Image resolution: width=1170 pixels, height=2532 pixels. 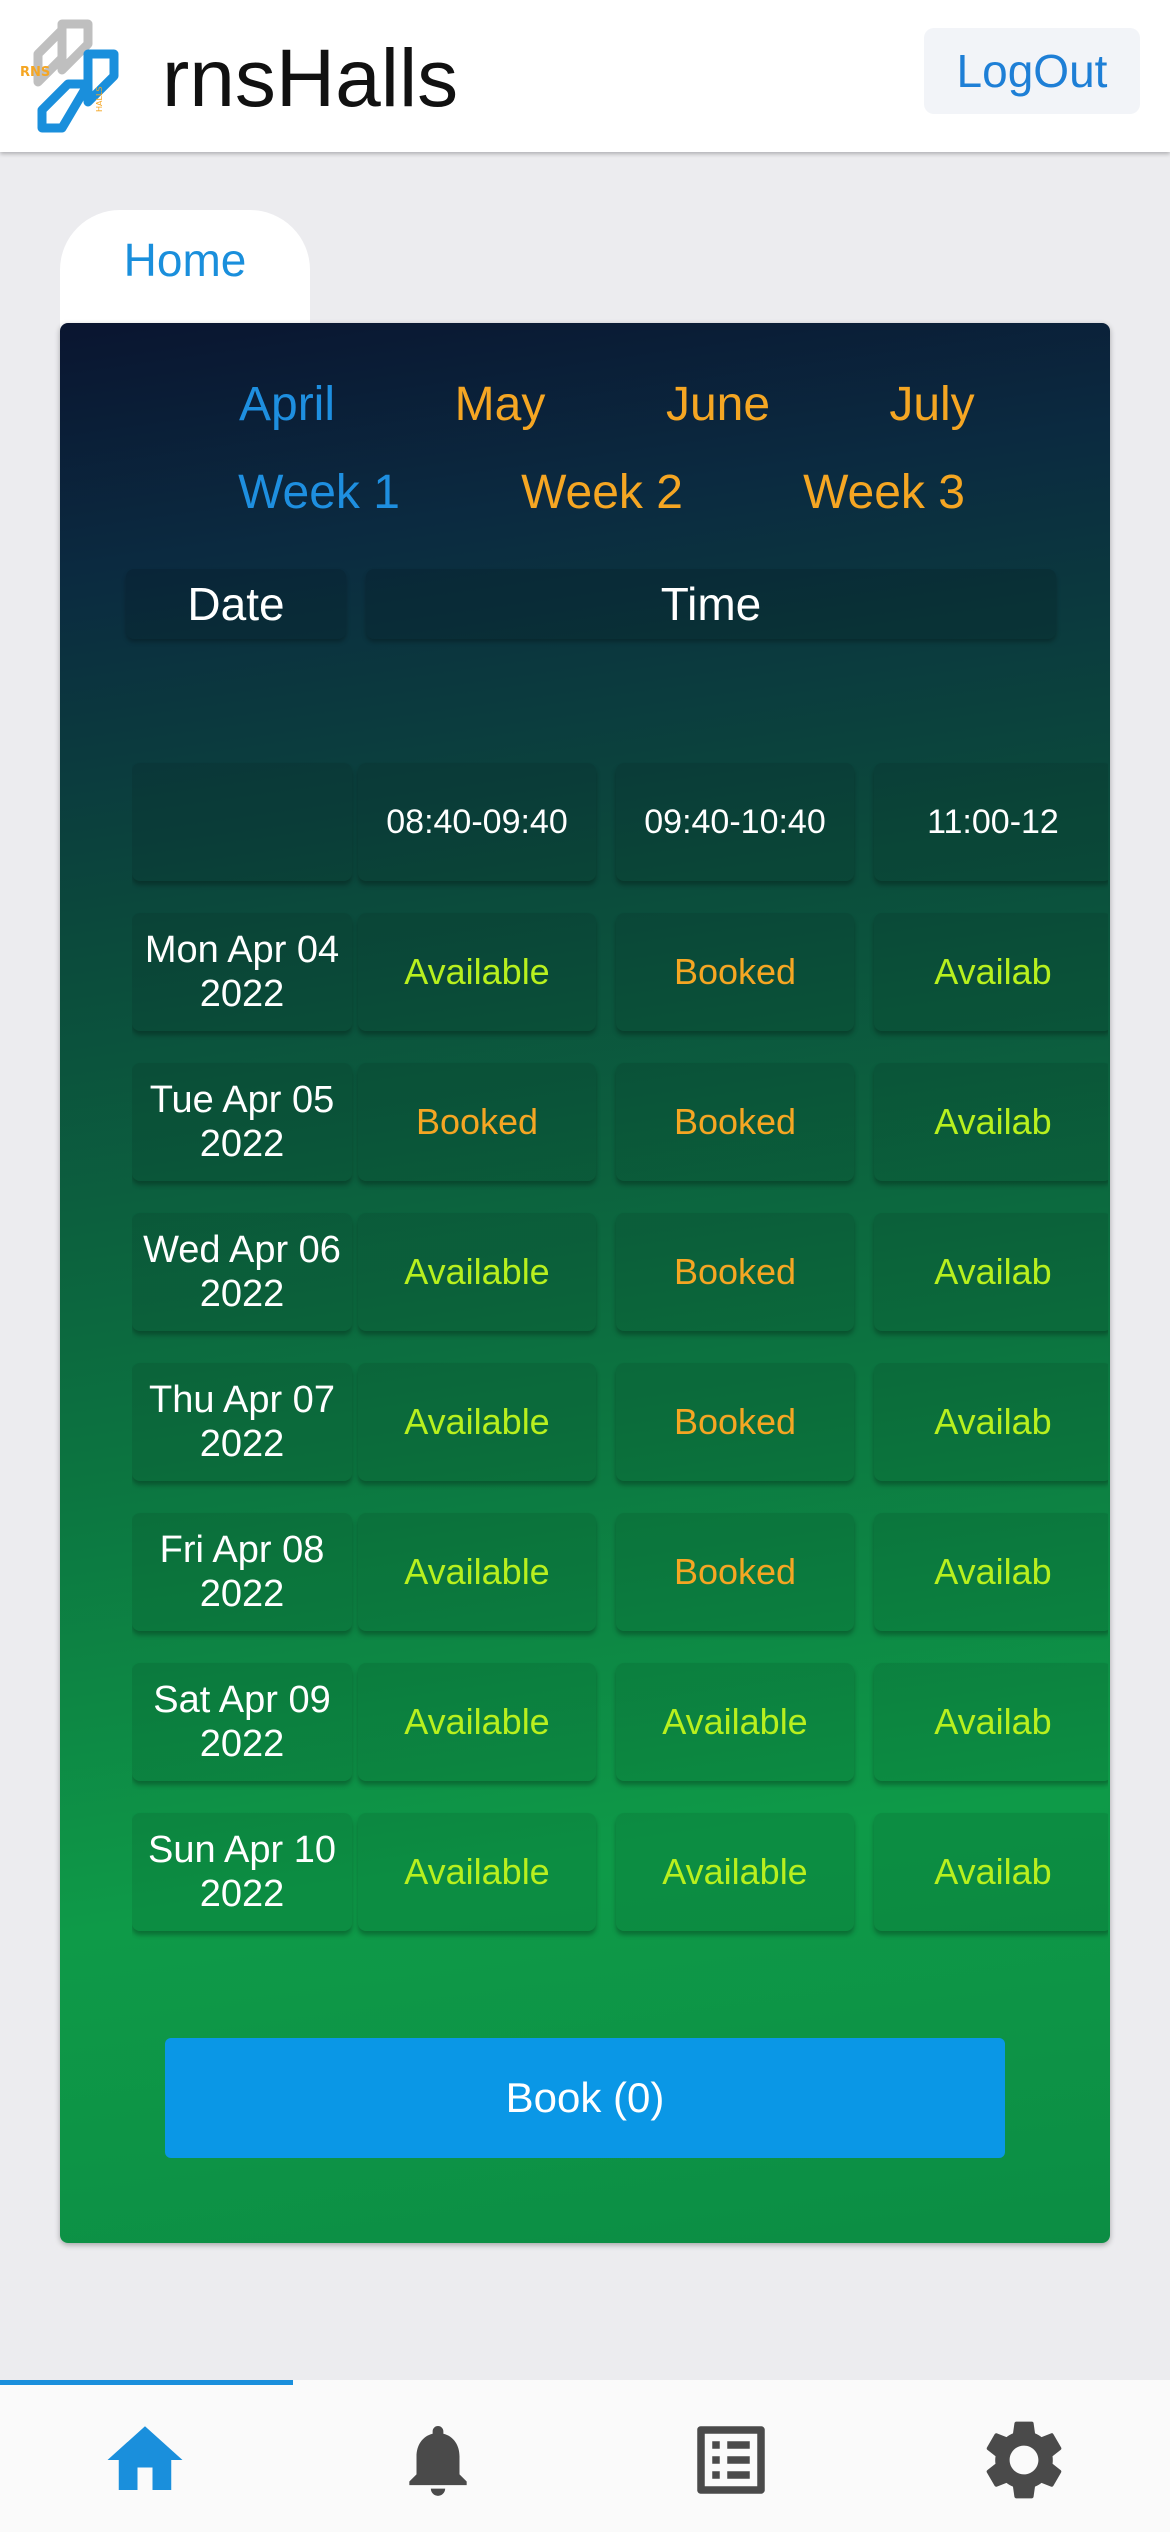 What do you see at coordinates (991, 822) in the screenshot?
I see `time-slot-header: 11:00-12` at bounding box center [991, 822].